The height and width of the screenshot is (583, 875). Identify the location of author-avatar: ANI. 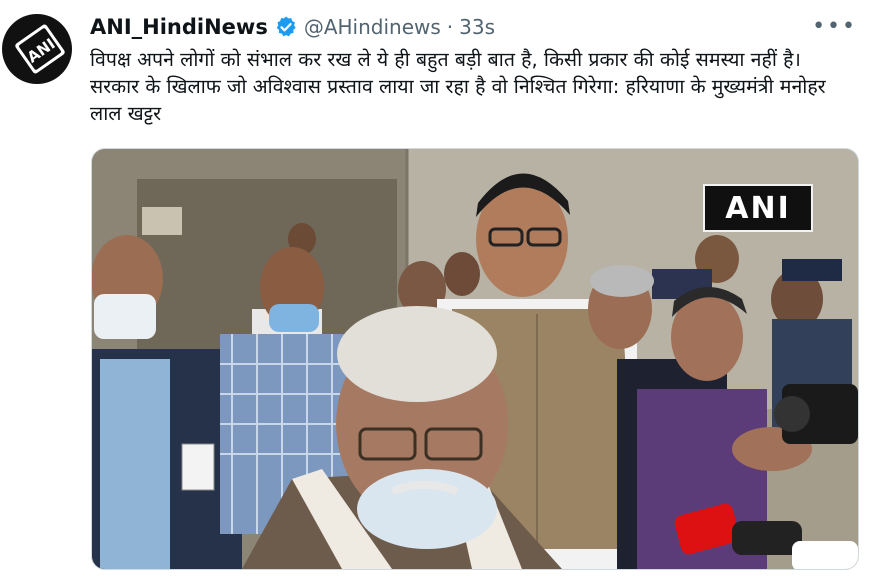
(37, 49).